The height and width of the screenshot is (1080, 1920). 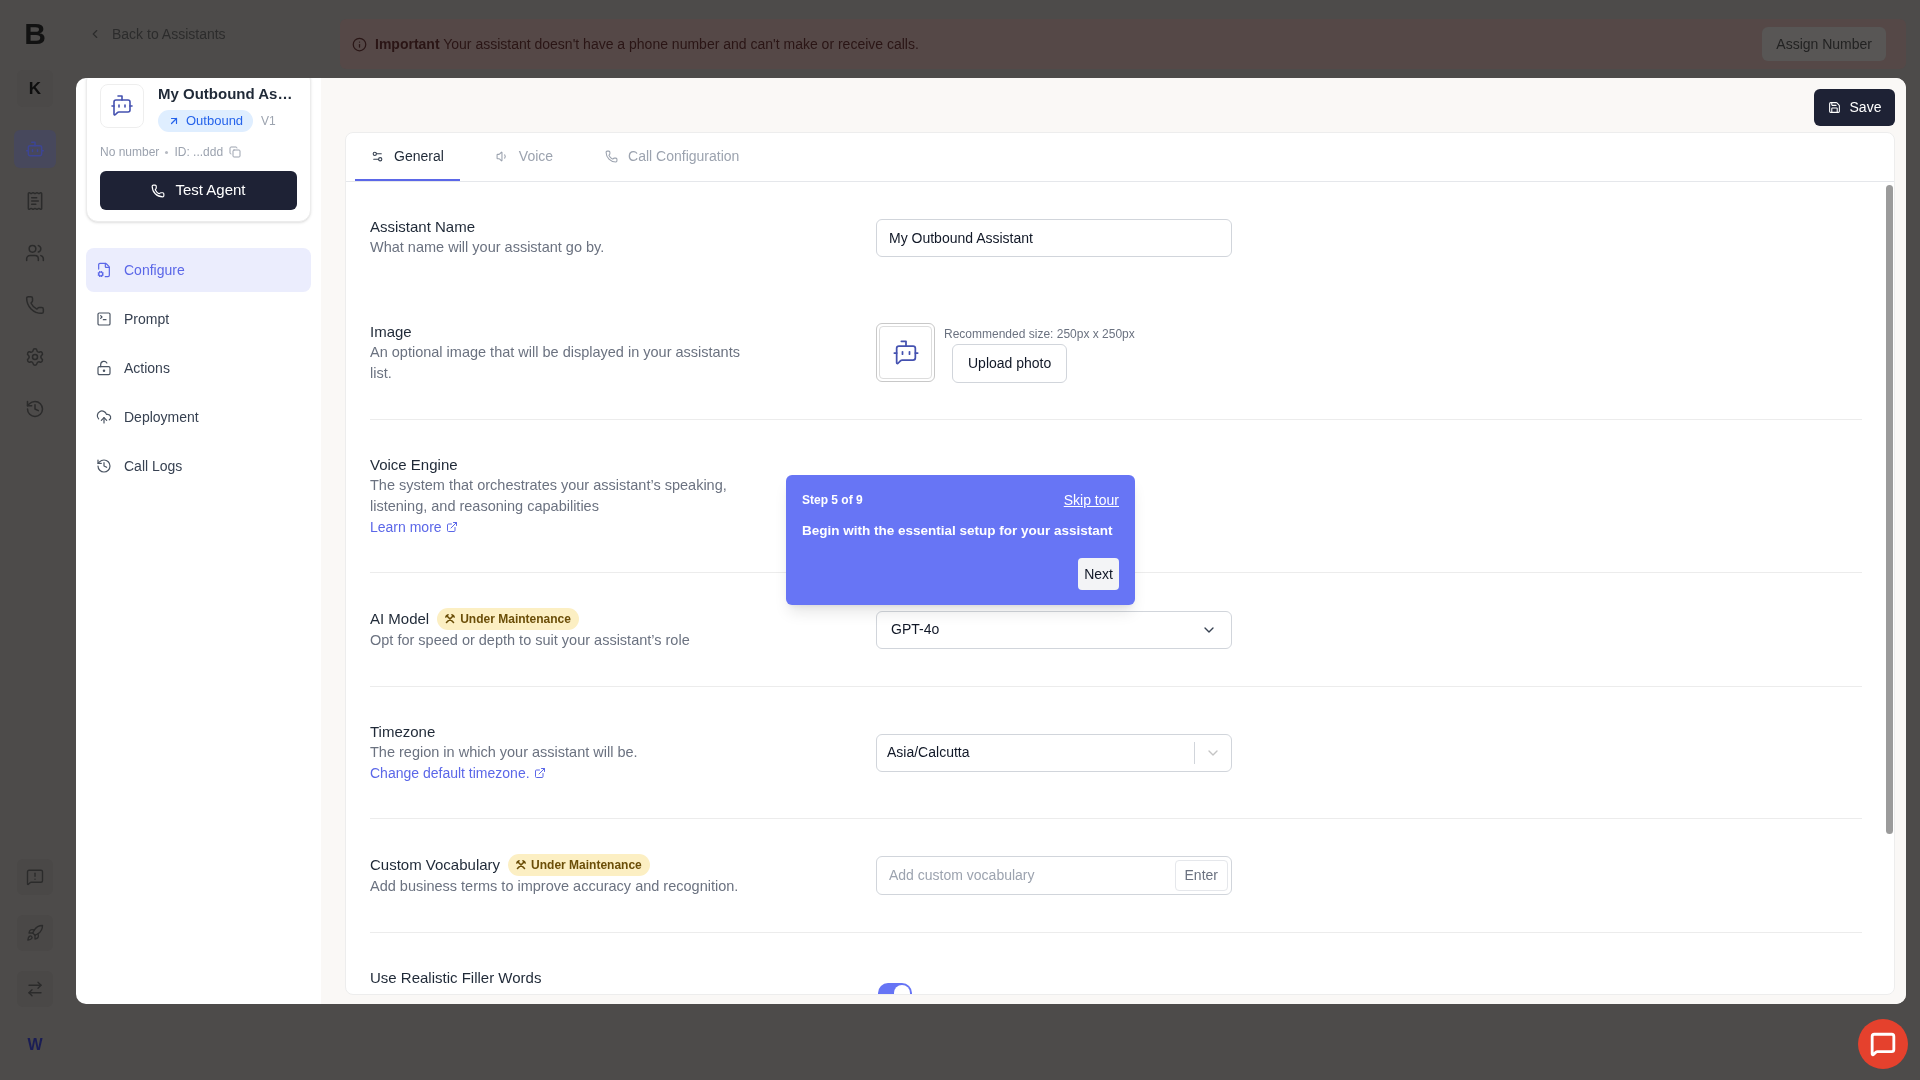 I want to click on file-gear-icon, so click(x=104, y=270).